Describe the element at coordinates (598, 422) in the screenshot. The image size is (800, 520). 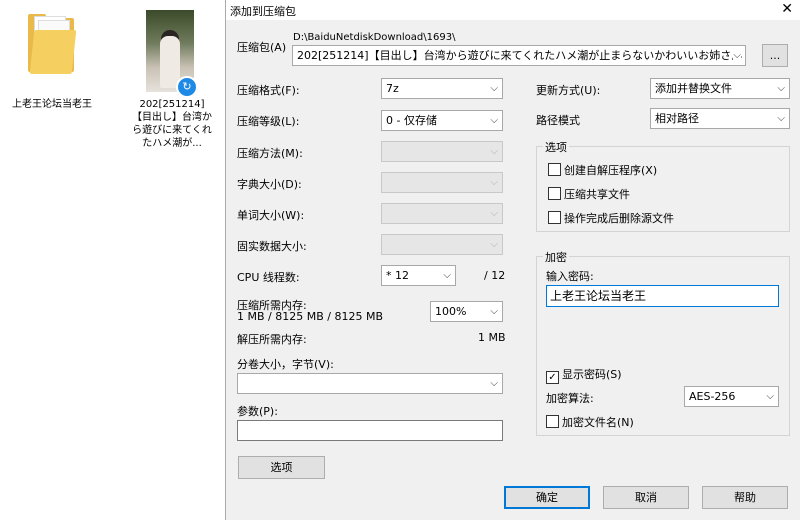
I see `encrypt-names-label: 加密文件名(N)` at that location.